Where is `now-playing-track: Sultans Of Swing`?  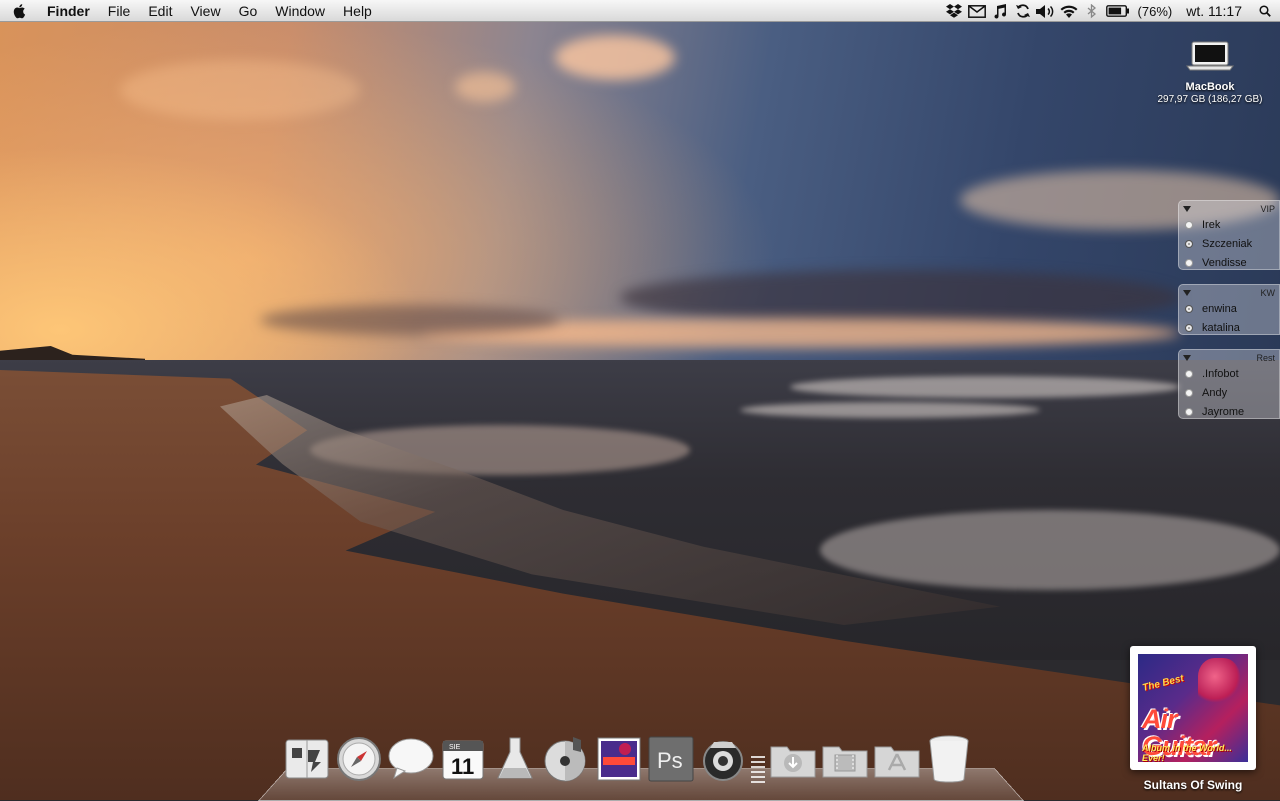
now-playing-track: Sultans Of Swing is located at coordinates (1193, 785).